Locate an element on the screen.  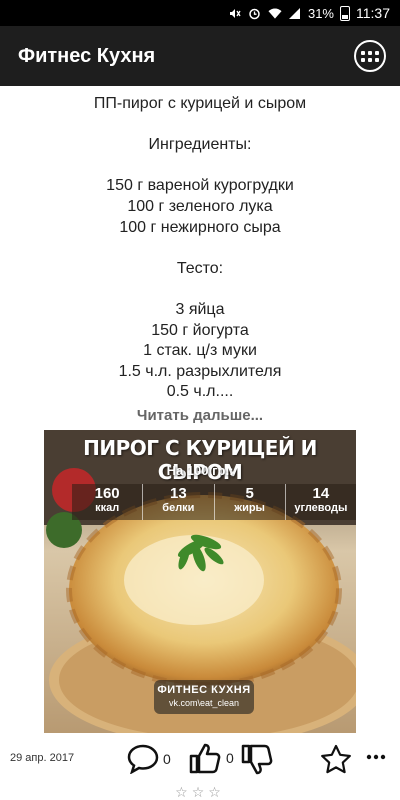
dislike-button is located at coordinates (259, 760).